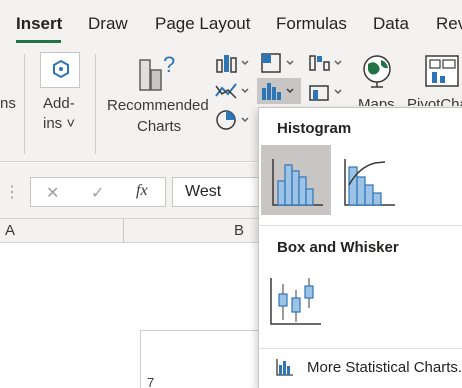 This screenshot has height=388, width=462. What do you see at coordinates (108, 24) in the screenshot?
I see `tab-draw: Draw` at bounding box center [108, 24].